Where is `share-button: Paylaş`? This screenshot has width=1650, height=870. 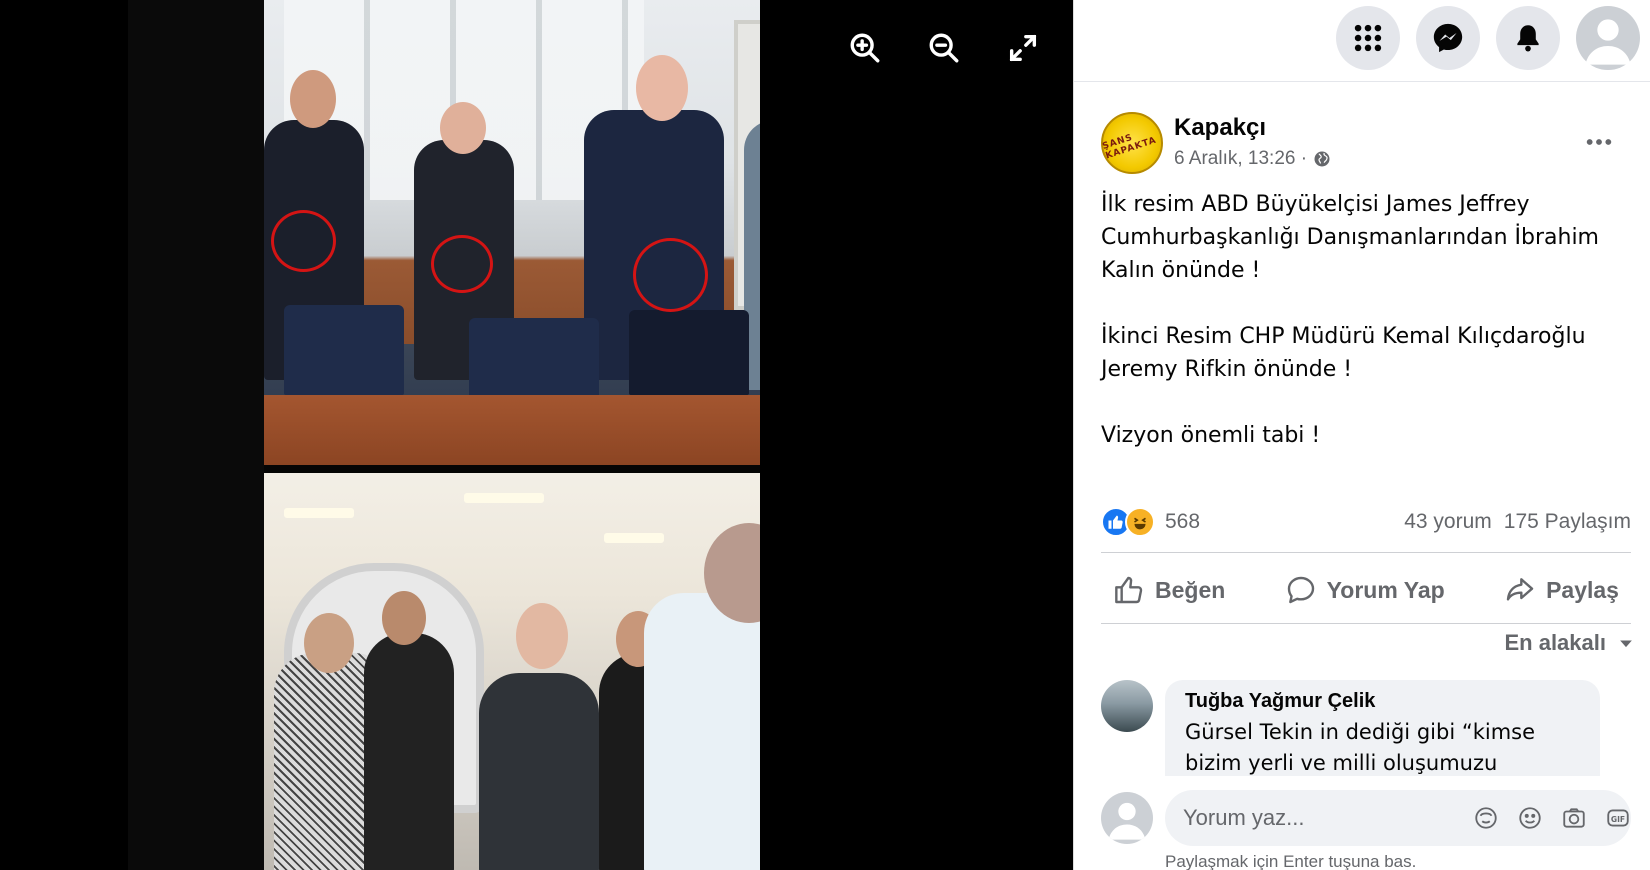
share-button: Paylaş is located at coordinates (1561, 590).